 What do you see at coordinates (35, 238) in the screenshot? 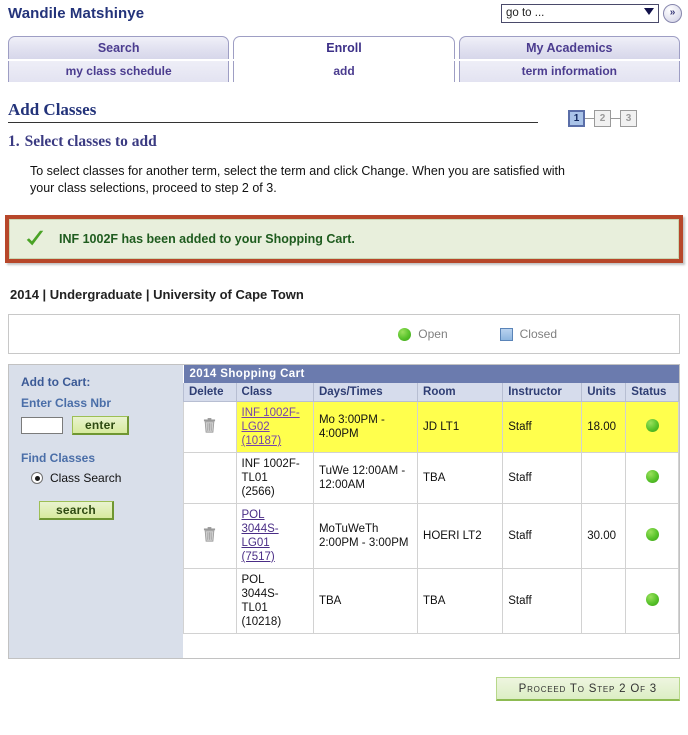
I see `green-check-icon` at bounding box center [35, 238].